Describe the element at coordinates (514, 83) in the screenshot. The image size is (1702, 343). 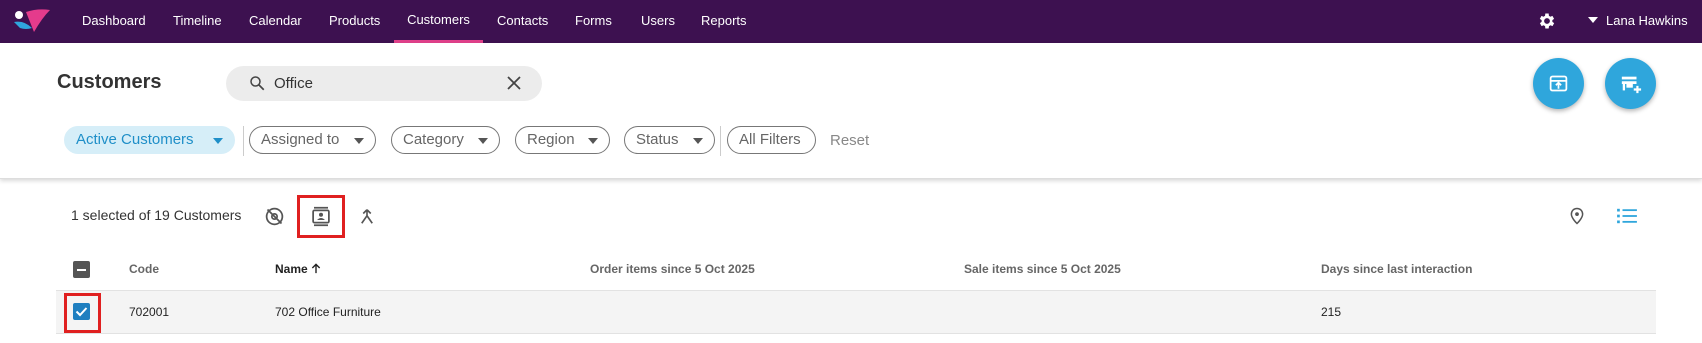
I see `close-icon` at that location.